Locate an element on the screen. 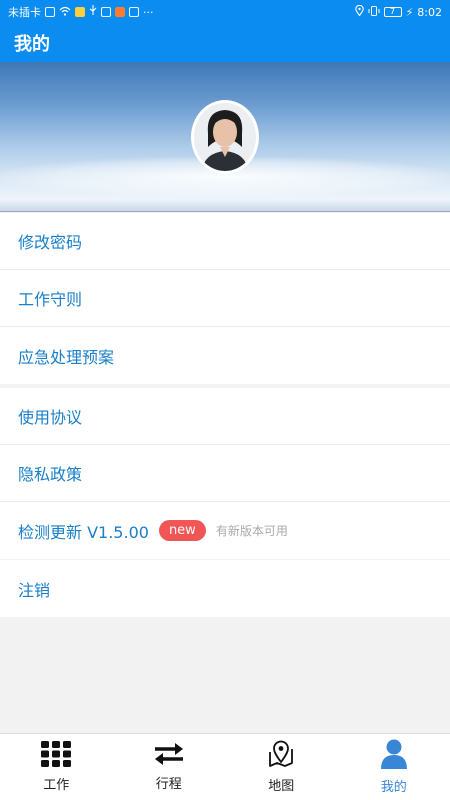 The height and width of the screenshot is (800, 450). logout-item: 注销 is located at coordinates (225, 588).